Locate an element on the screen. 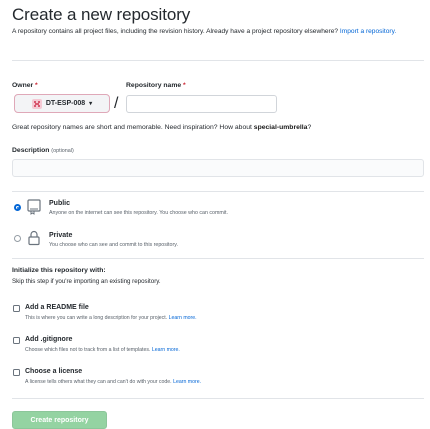 The image size is (430, 429). repository-name-label: Repository name * is located at coordinates (156, 85).